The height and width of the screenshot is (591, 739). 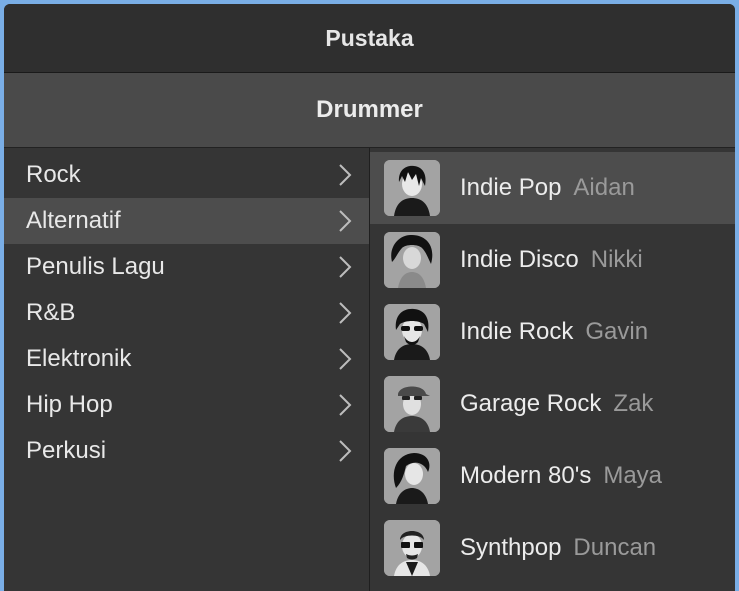 What do you see at coordinates (633, 475) in the screenshot?
I see `drummer-name: Maya` at bounding box center [633, 475].